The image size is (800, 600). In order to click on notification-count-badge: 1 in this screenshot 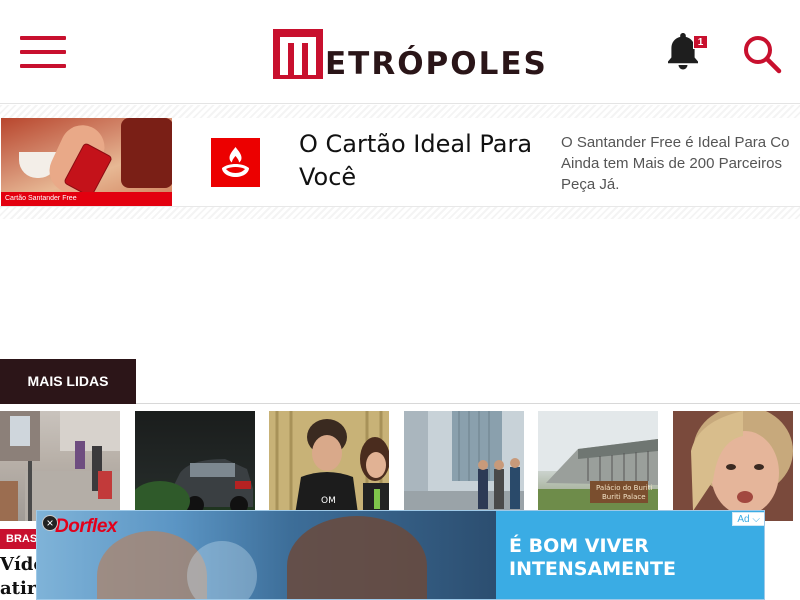, I will do `click(700, 42)`.